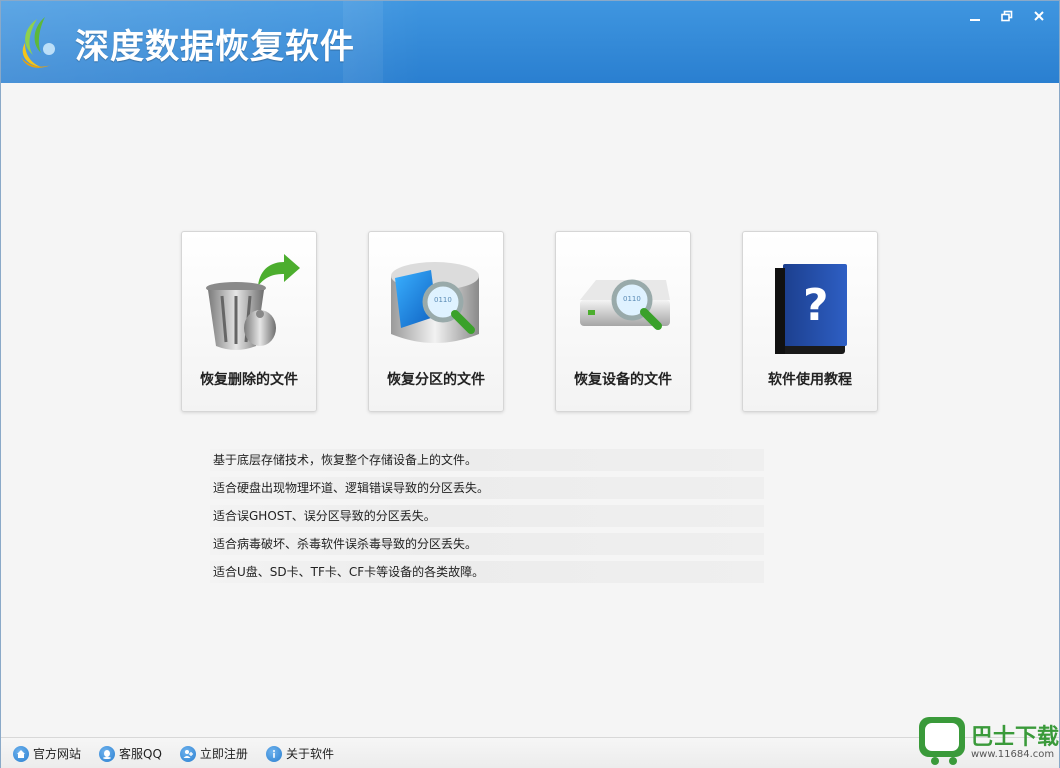 The width and height of the screenshot is (1060, 768). Describe the element at coordinates (1013, 754) in the screenshot. I see `watermark-url: www.11684.com` at that location.